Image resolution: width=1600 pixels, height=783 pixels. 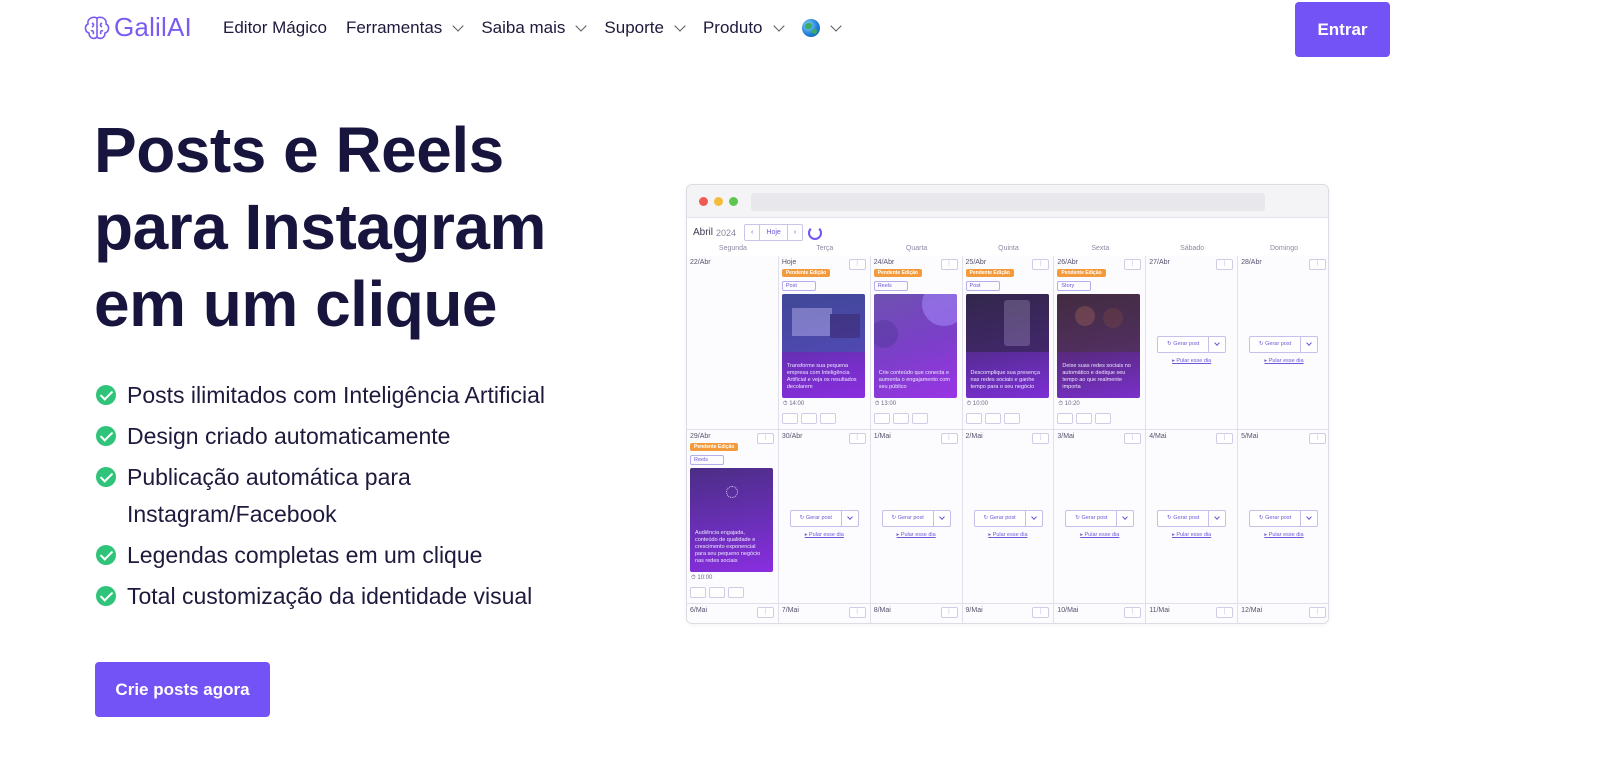 What do you see at coordinates (1250, 436) in the screenshot?
I see `day-number: 5/Mai` at bounding box center [1250, 436].